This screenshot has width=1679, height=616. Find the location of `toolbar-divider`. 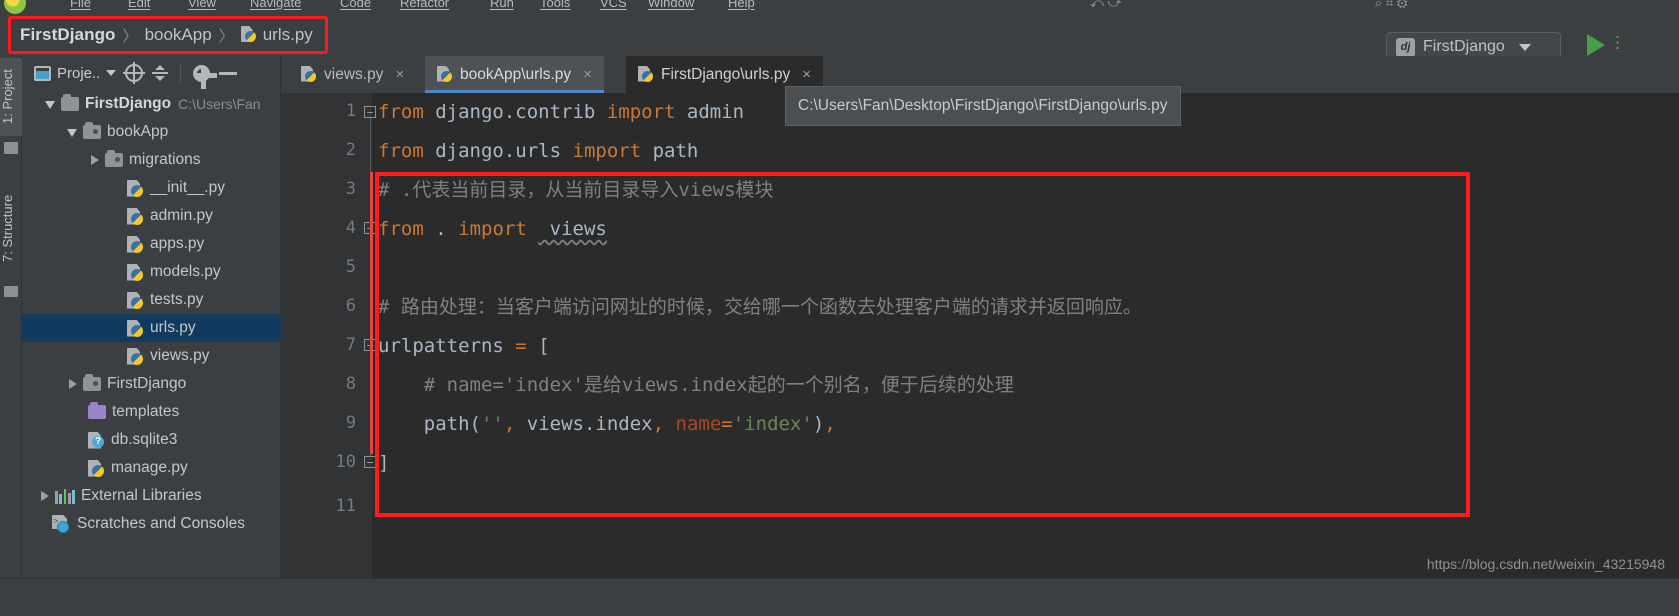

toolbar-divider is located at coordinates (181, 73).